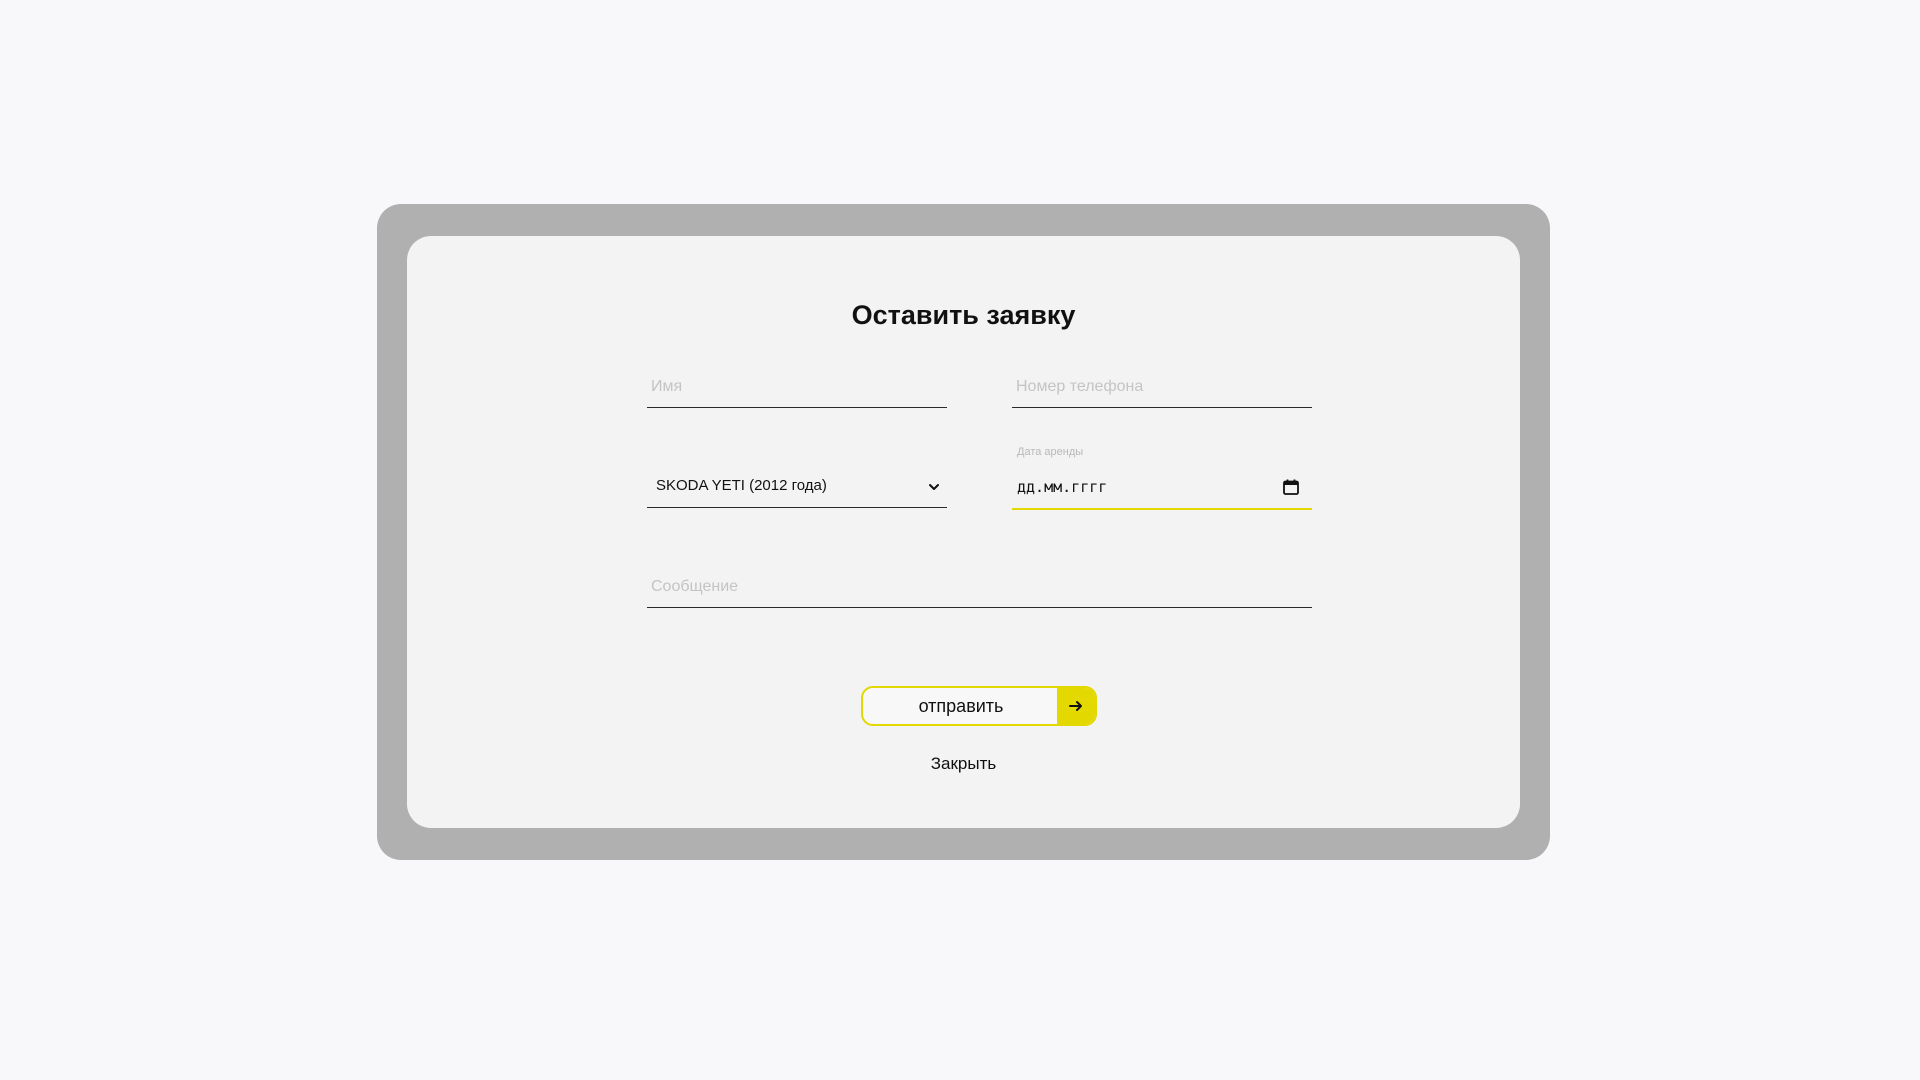 Image resolution: width=1920 pixels, height=1080 pixels. I want to click on rental-date-field: Дата аренды дд.мм.гггг, so click(1162, 478).